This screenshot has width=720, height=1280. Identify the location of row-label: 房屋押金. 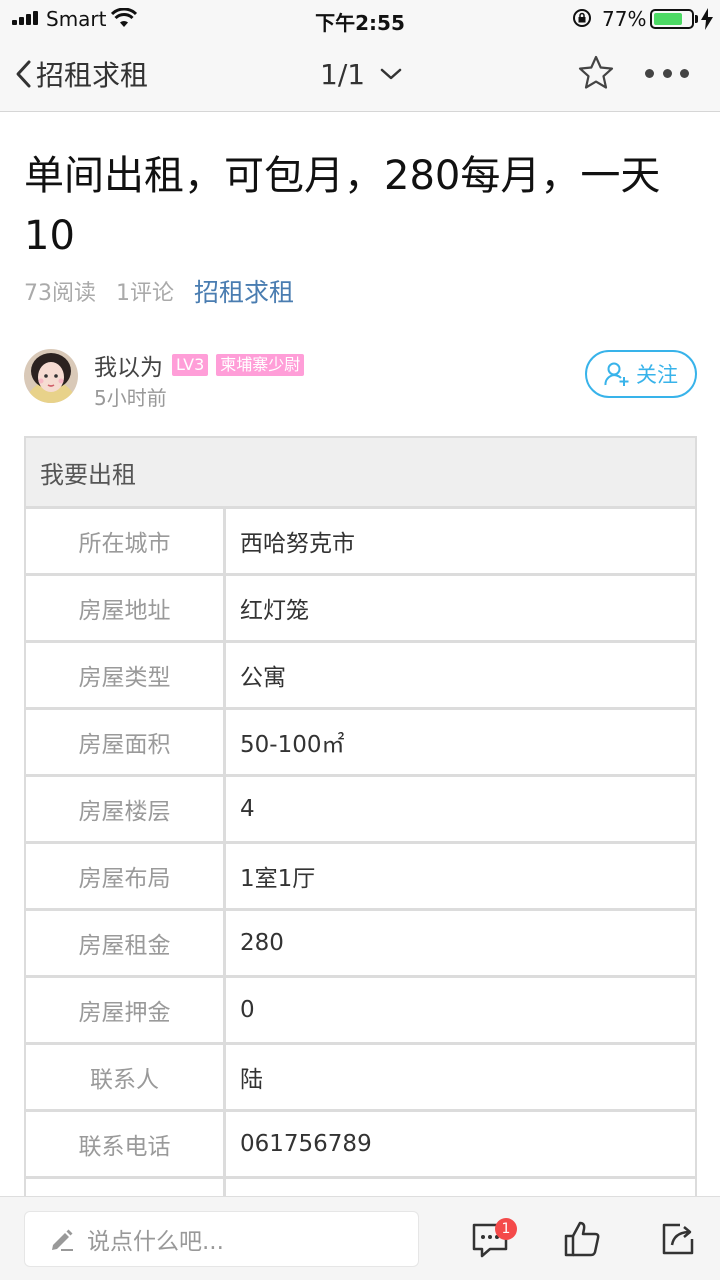
(126, 1010).